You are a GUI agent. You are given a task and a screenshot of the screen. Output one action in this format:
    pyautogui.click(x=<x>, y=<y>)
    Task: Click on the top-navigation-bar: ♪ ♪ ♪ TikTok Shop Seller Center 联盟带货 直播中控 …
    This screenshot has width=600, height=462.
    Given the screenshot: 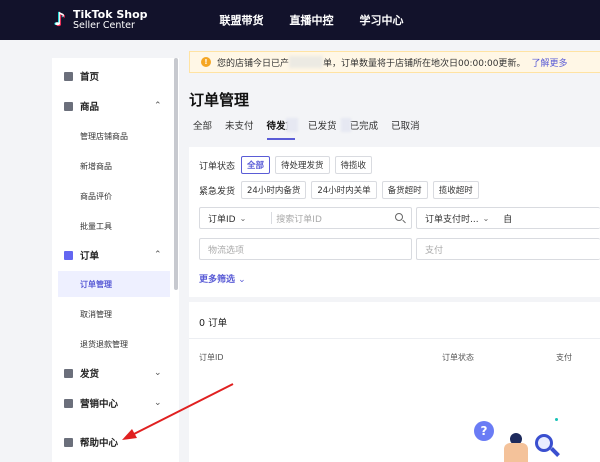 What is the action you would take?
    pyautogui.click(x=300, y=20)
    